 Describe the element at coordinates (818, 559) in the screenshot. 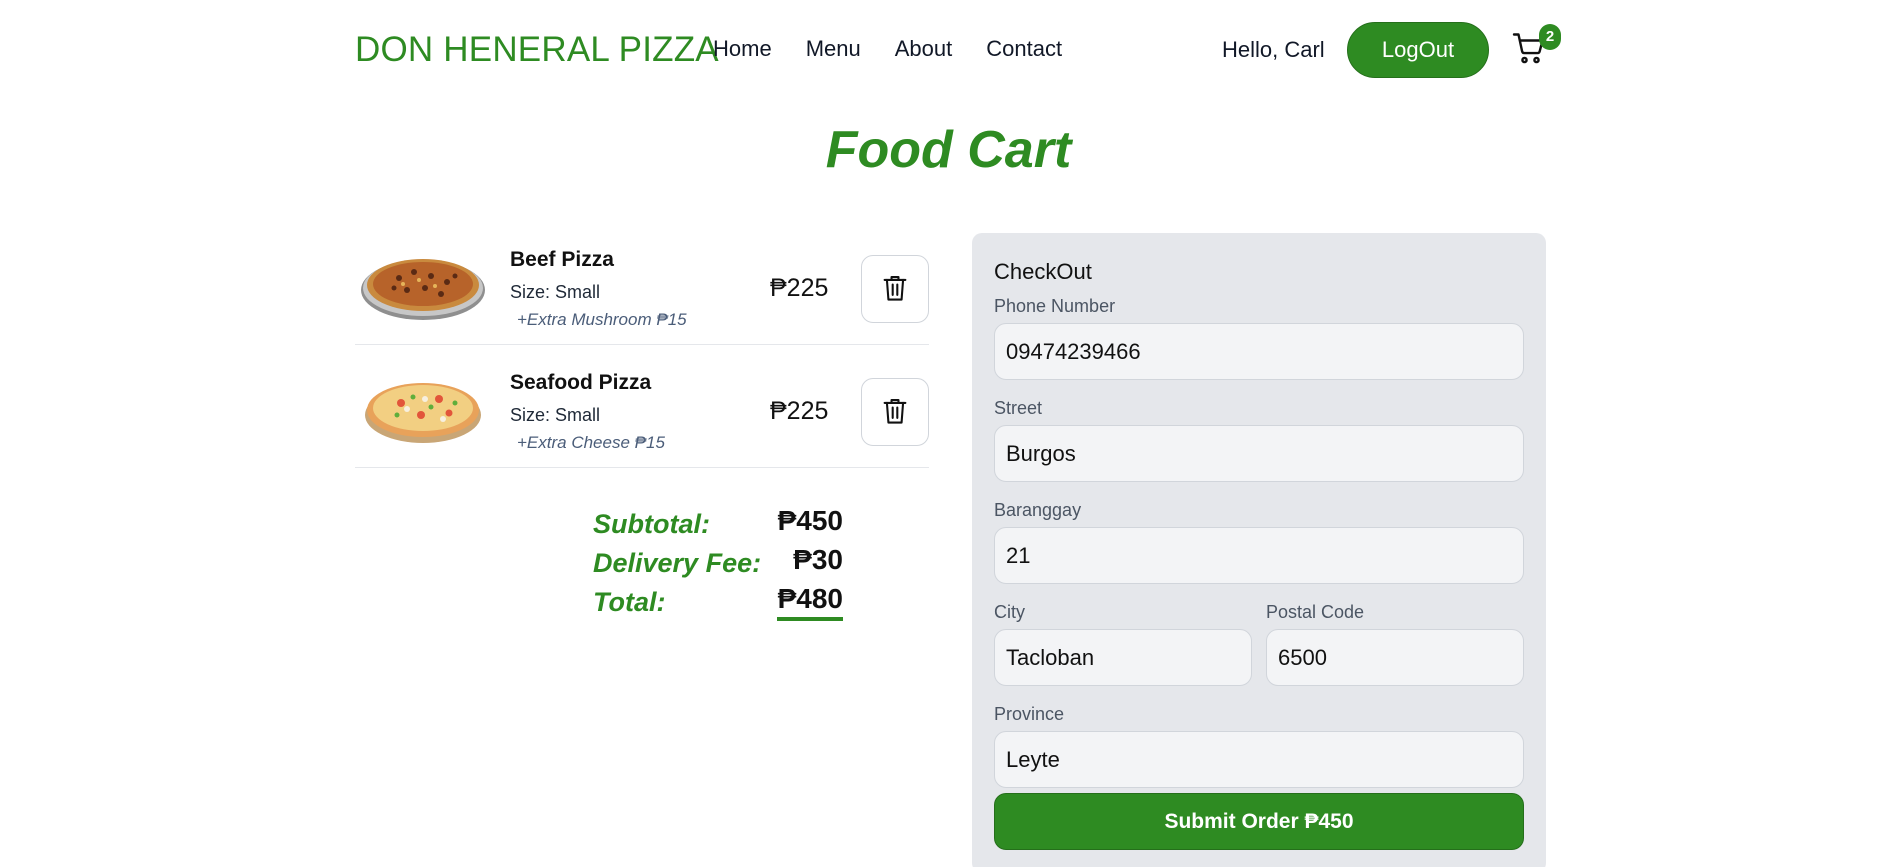

I see `delivery-fee-value: ₱30` at that location.